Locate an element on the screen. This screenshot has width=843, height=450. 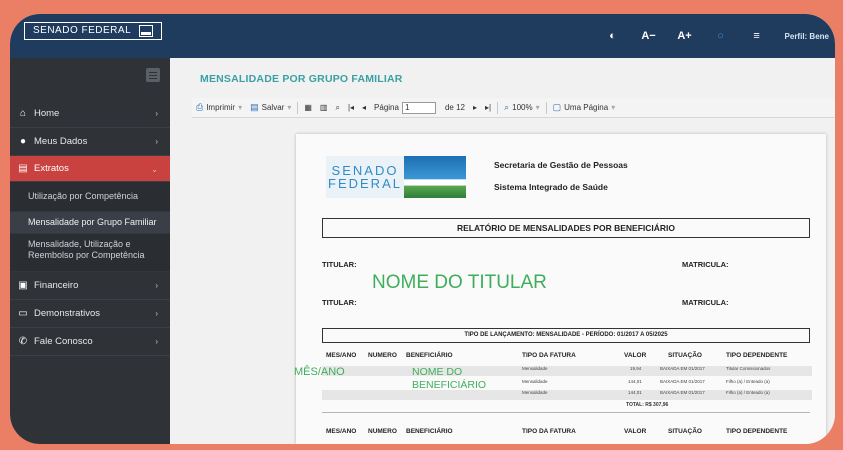
user-icon: ● is located at coordinates (23, 141).